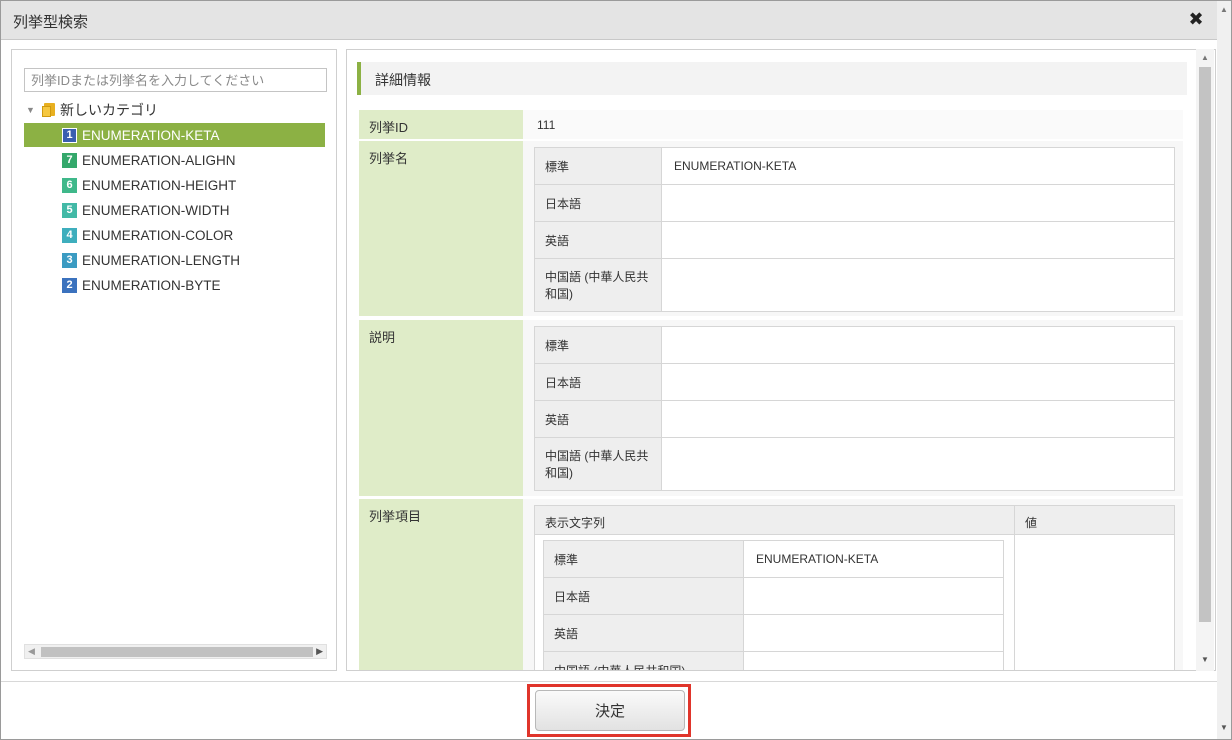  What do you see at coordinates (609, 681) in the screenshot?
I see `footer-divider` at bounding box center [609, 681].